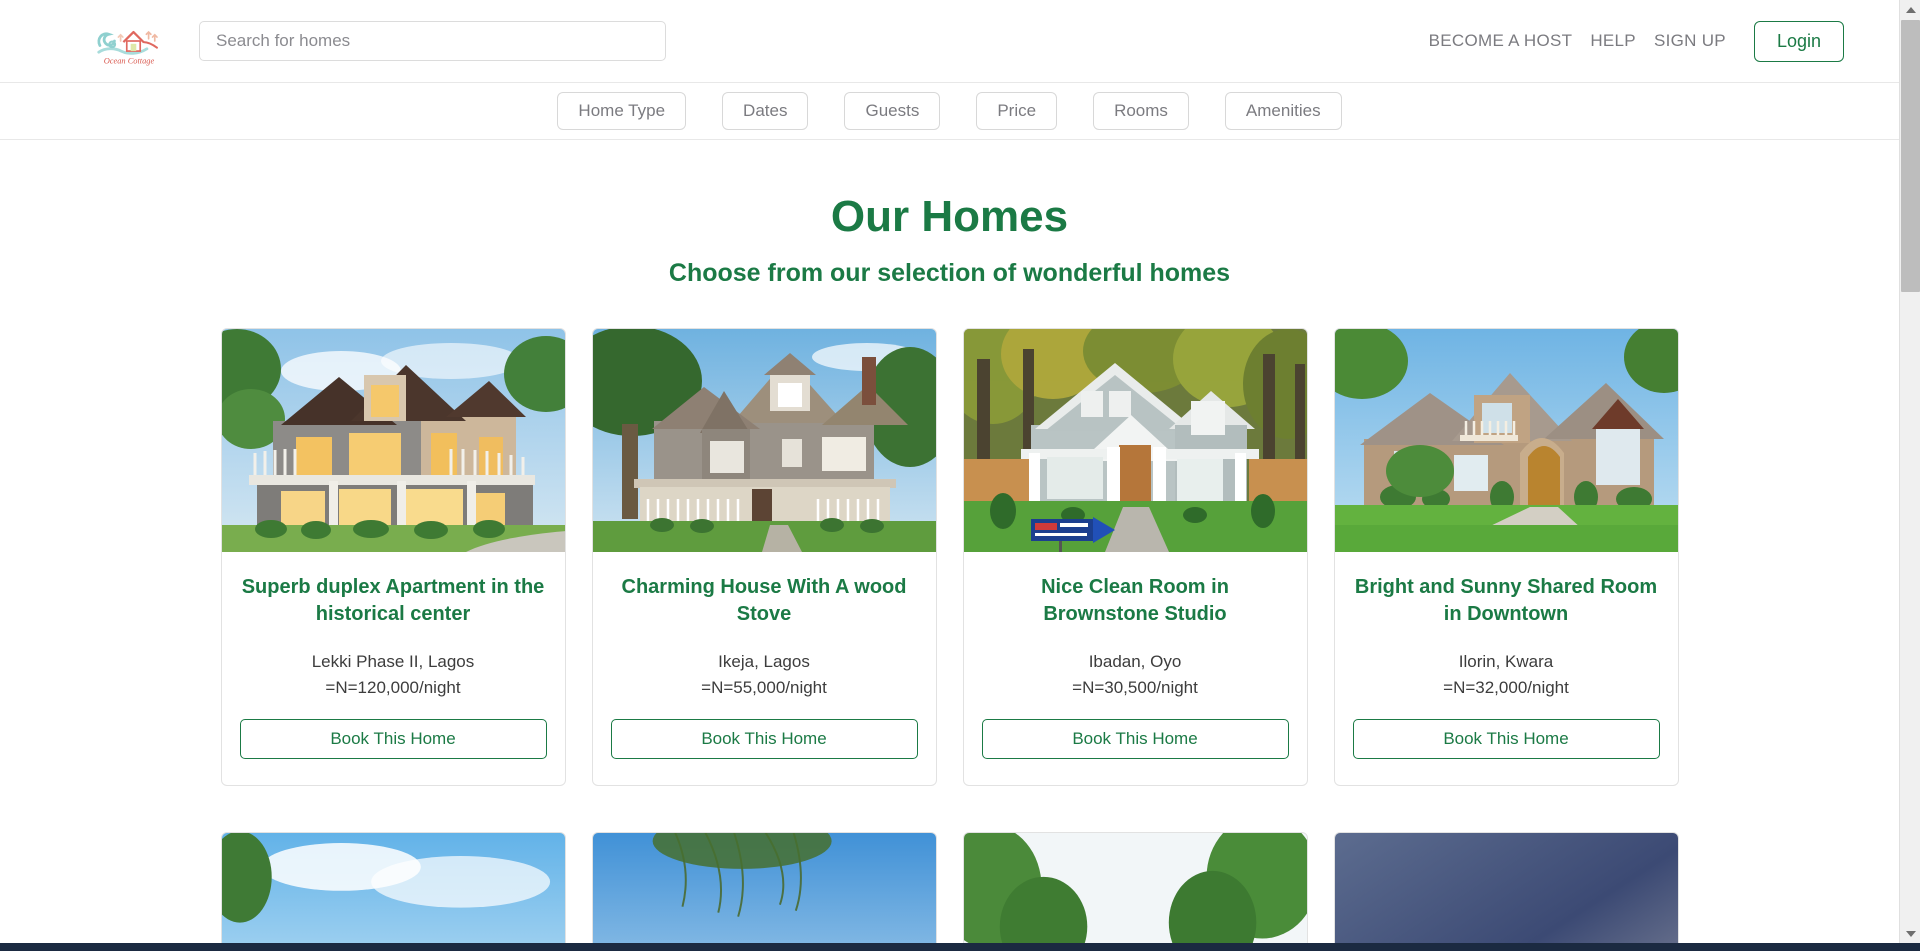  What do you see at coordinates (1910, 9) in the screenshot?
I see `scroll-up-arrow-icon` at bounding box center [1910, 9].